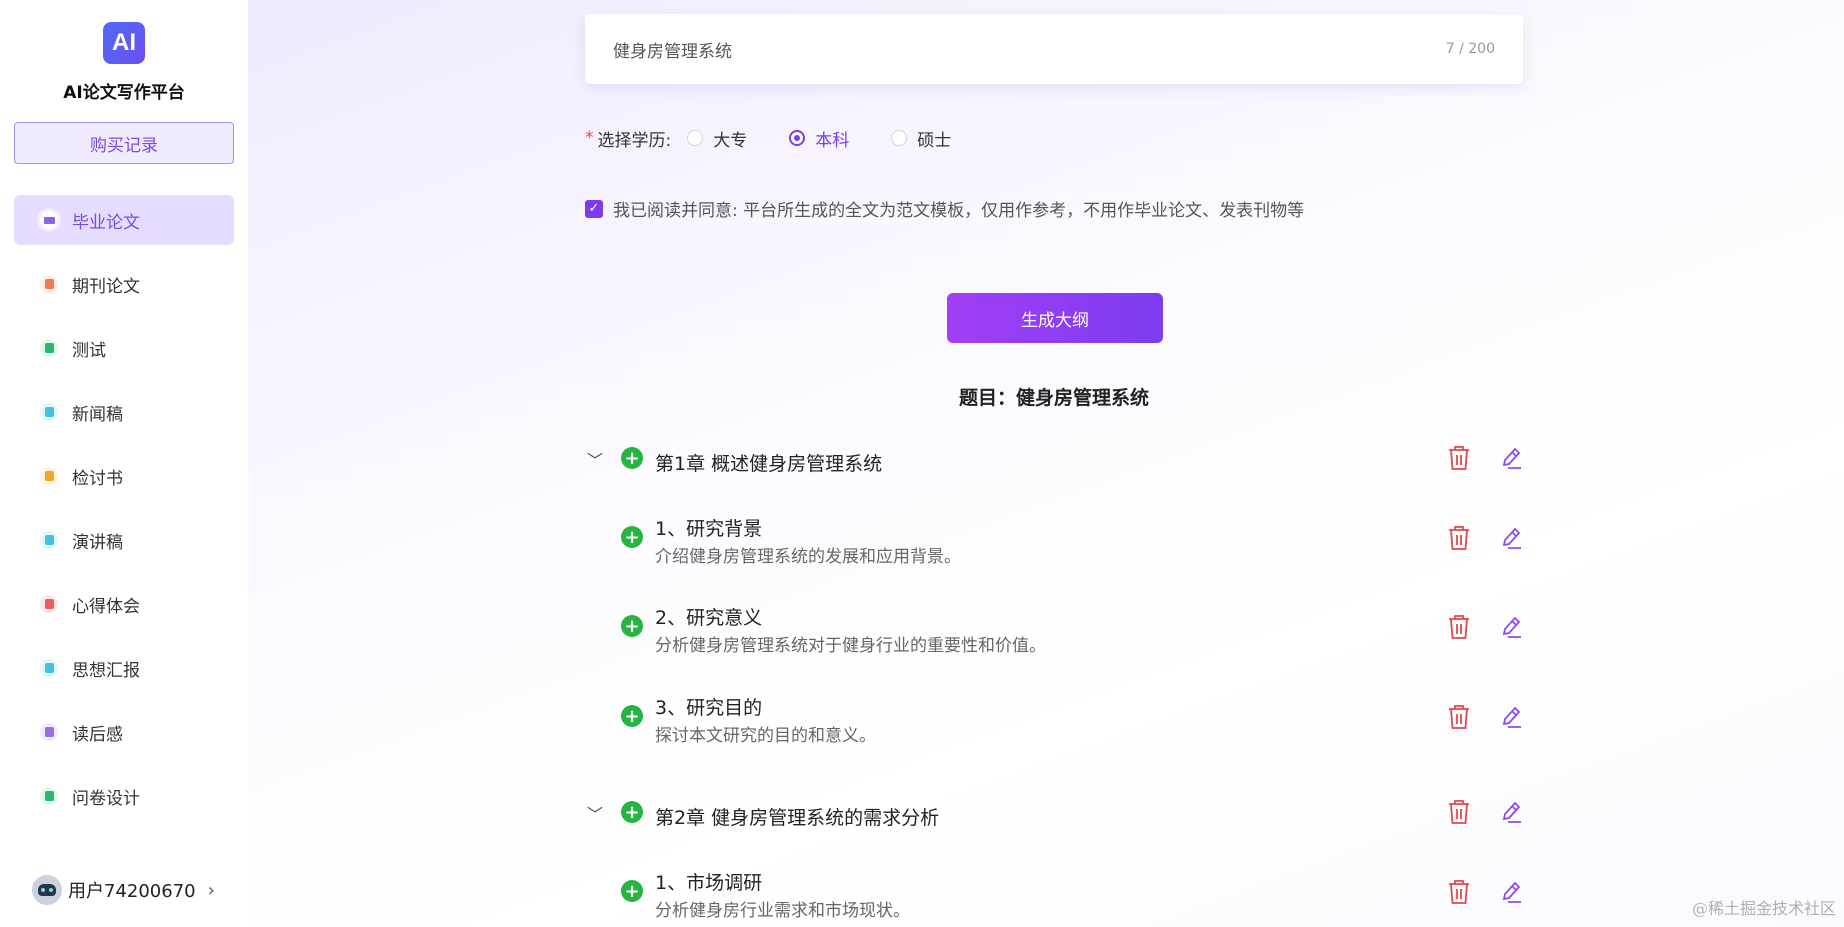 Image resolution: width=1844 pixels, height=927 pixels. What do you see at coordinates (797, 818) in the screenshot?
I see `chapter-title: 第2章 健身房管理系统的需求分析` at bounding box center [797, 818].